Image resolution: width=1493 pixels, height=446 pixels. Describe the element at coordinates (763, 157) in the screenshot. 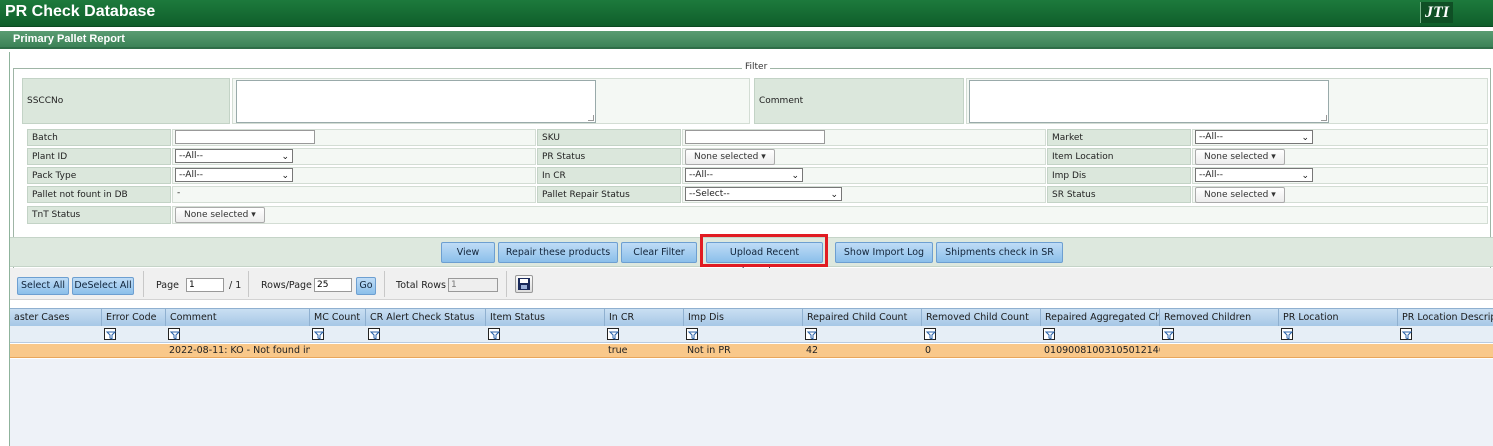

I see `caret-down-icon: ▾` at that location.